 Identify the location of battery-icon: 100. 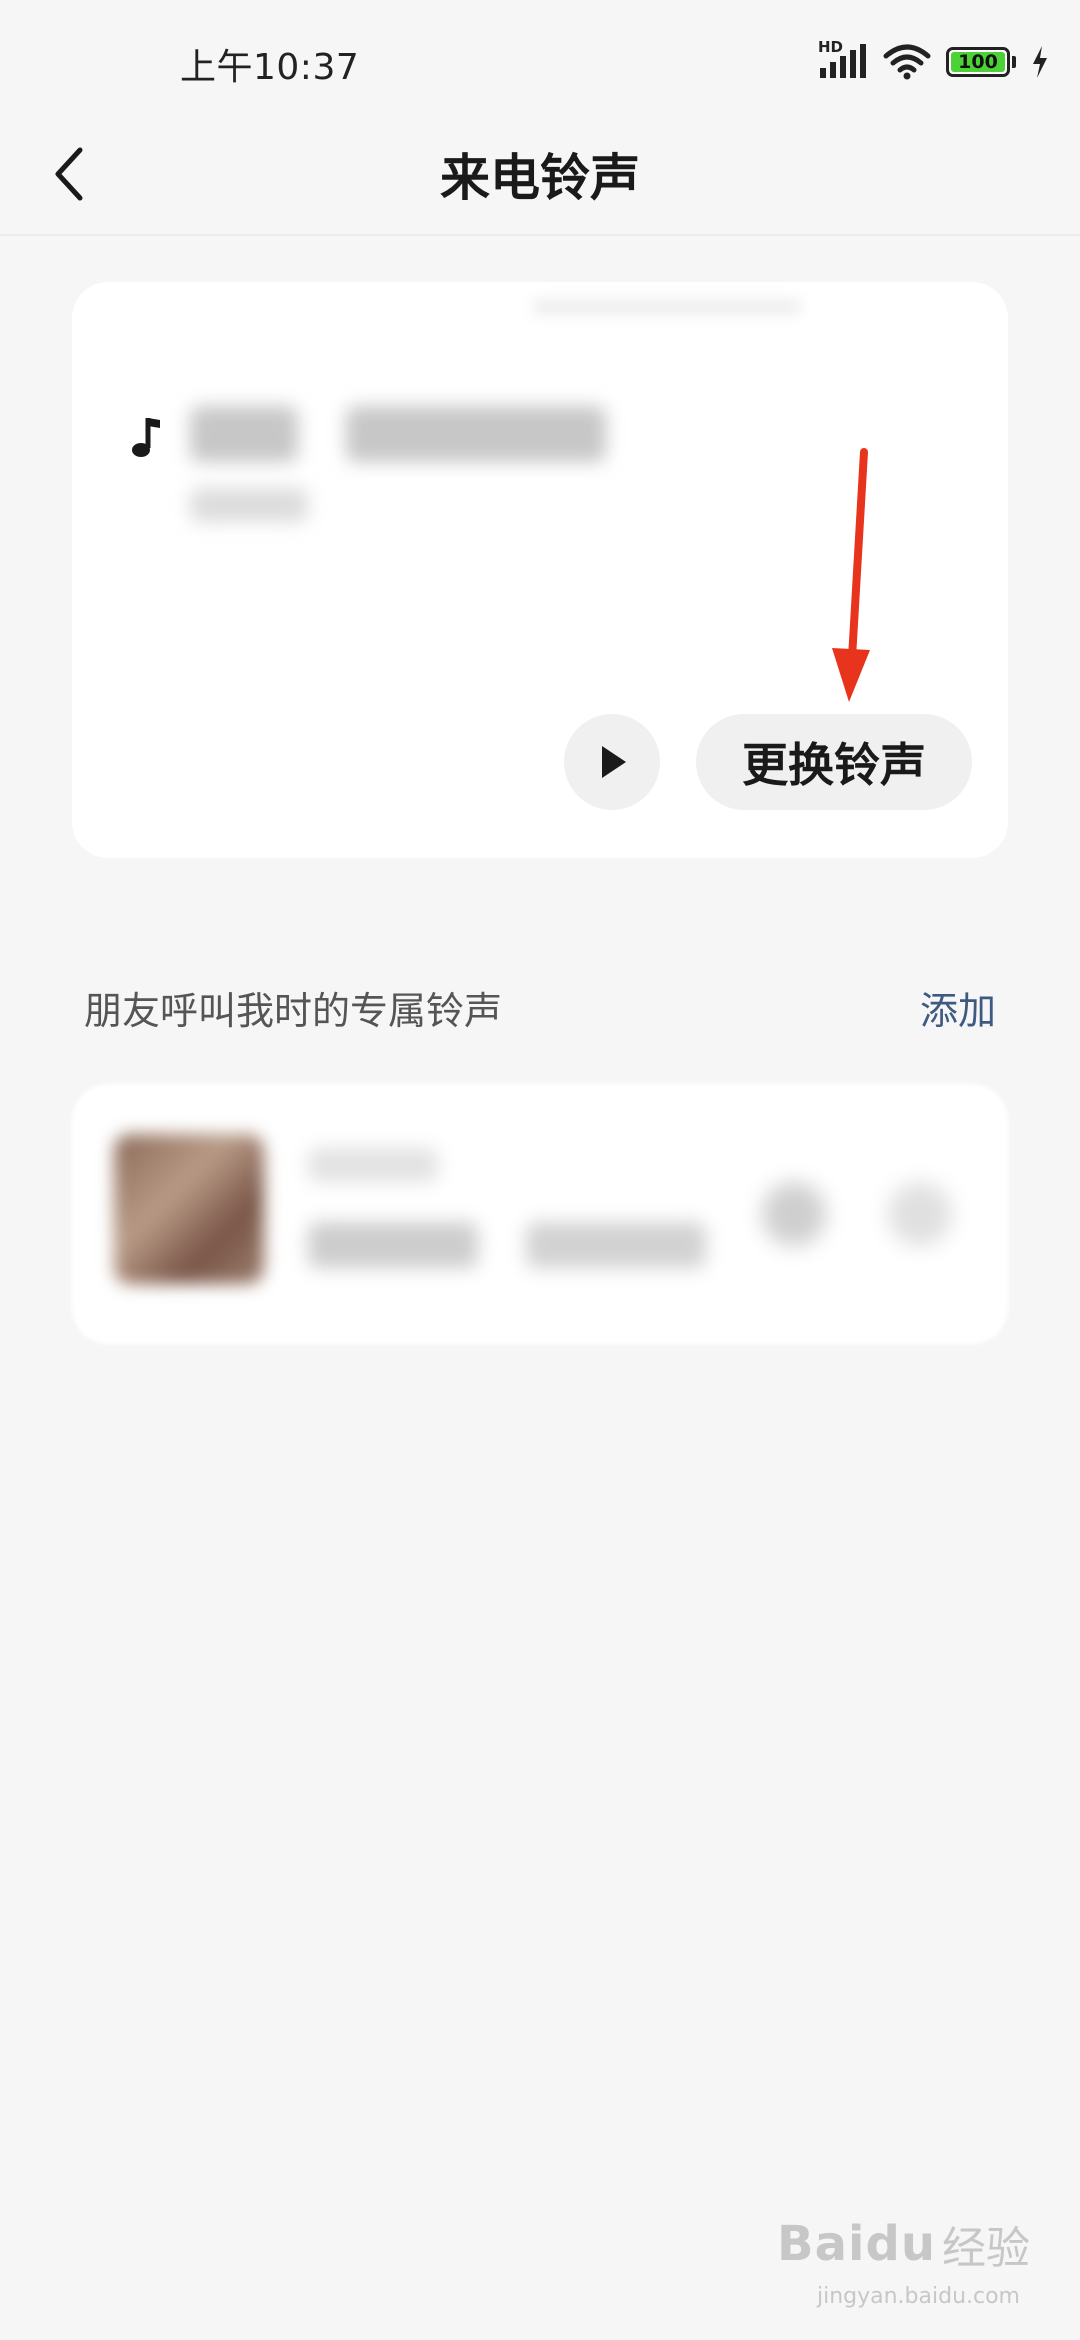
(978, 62).